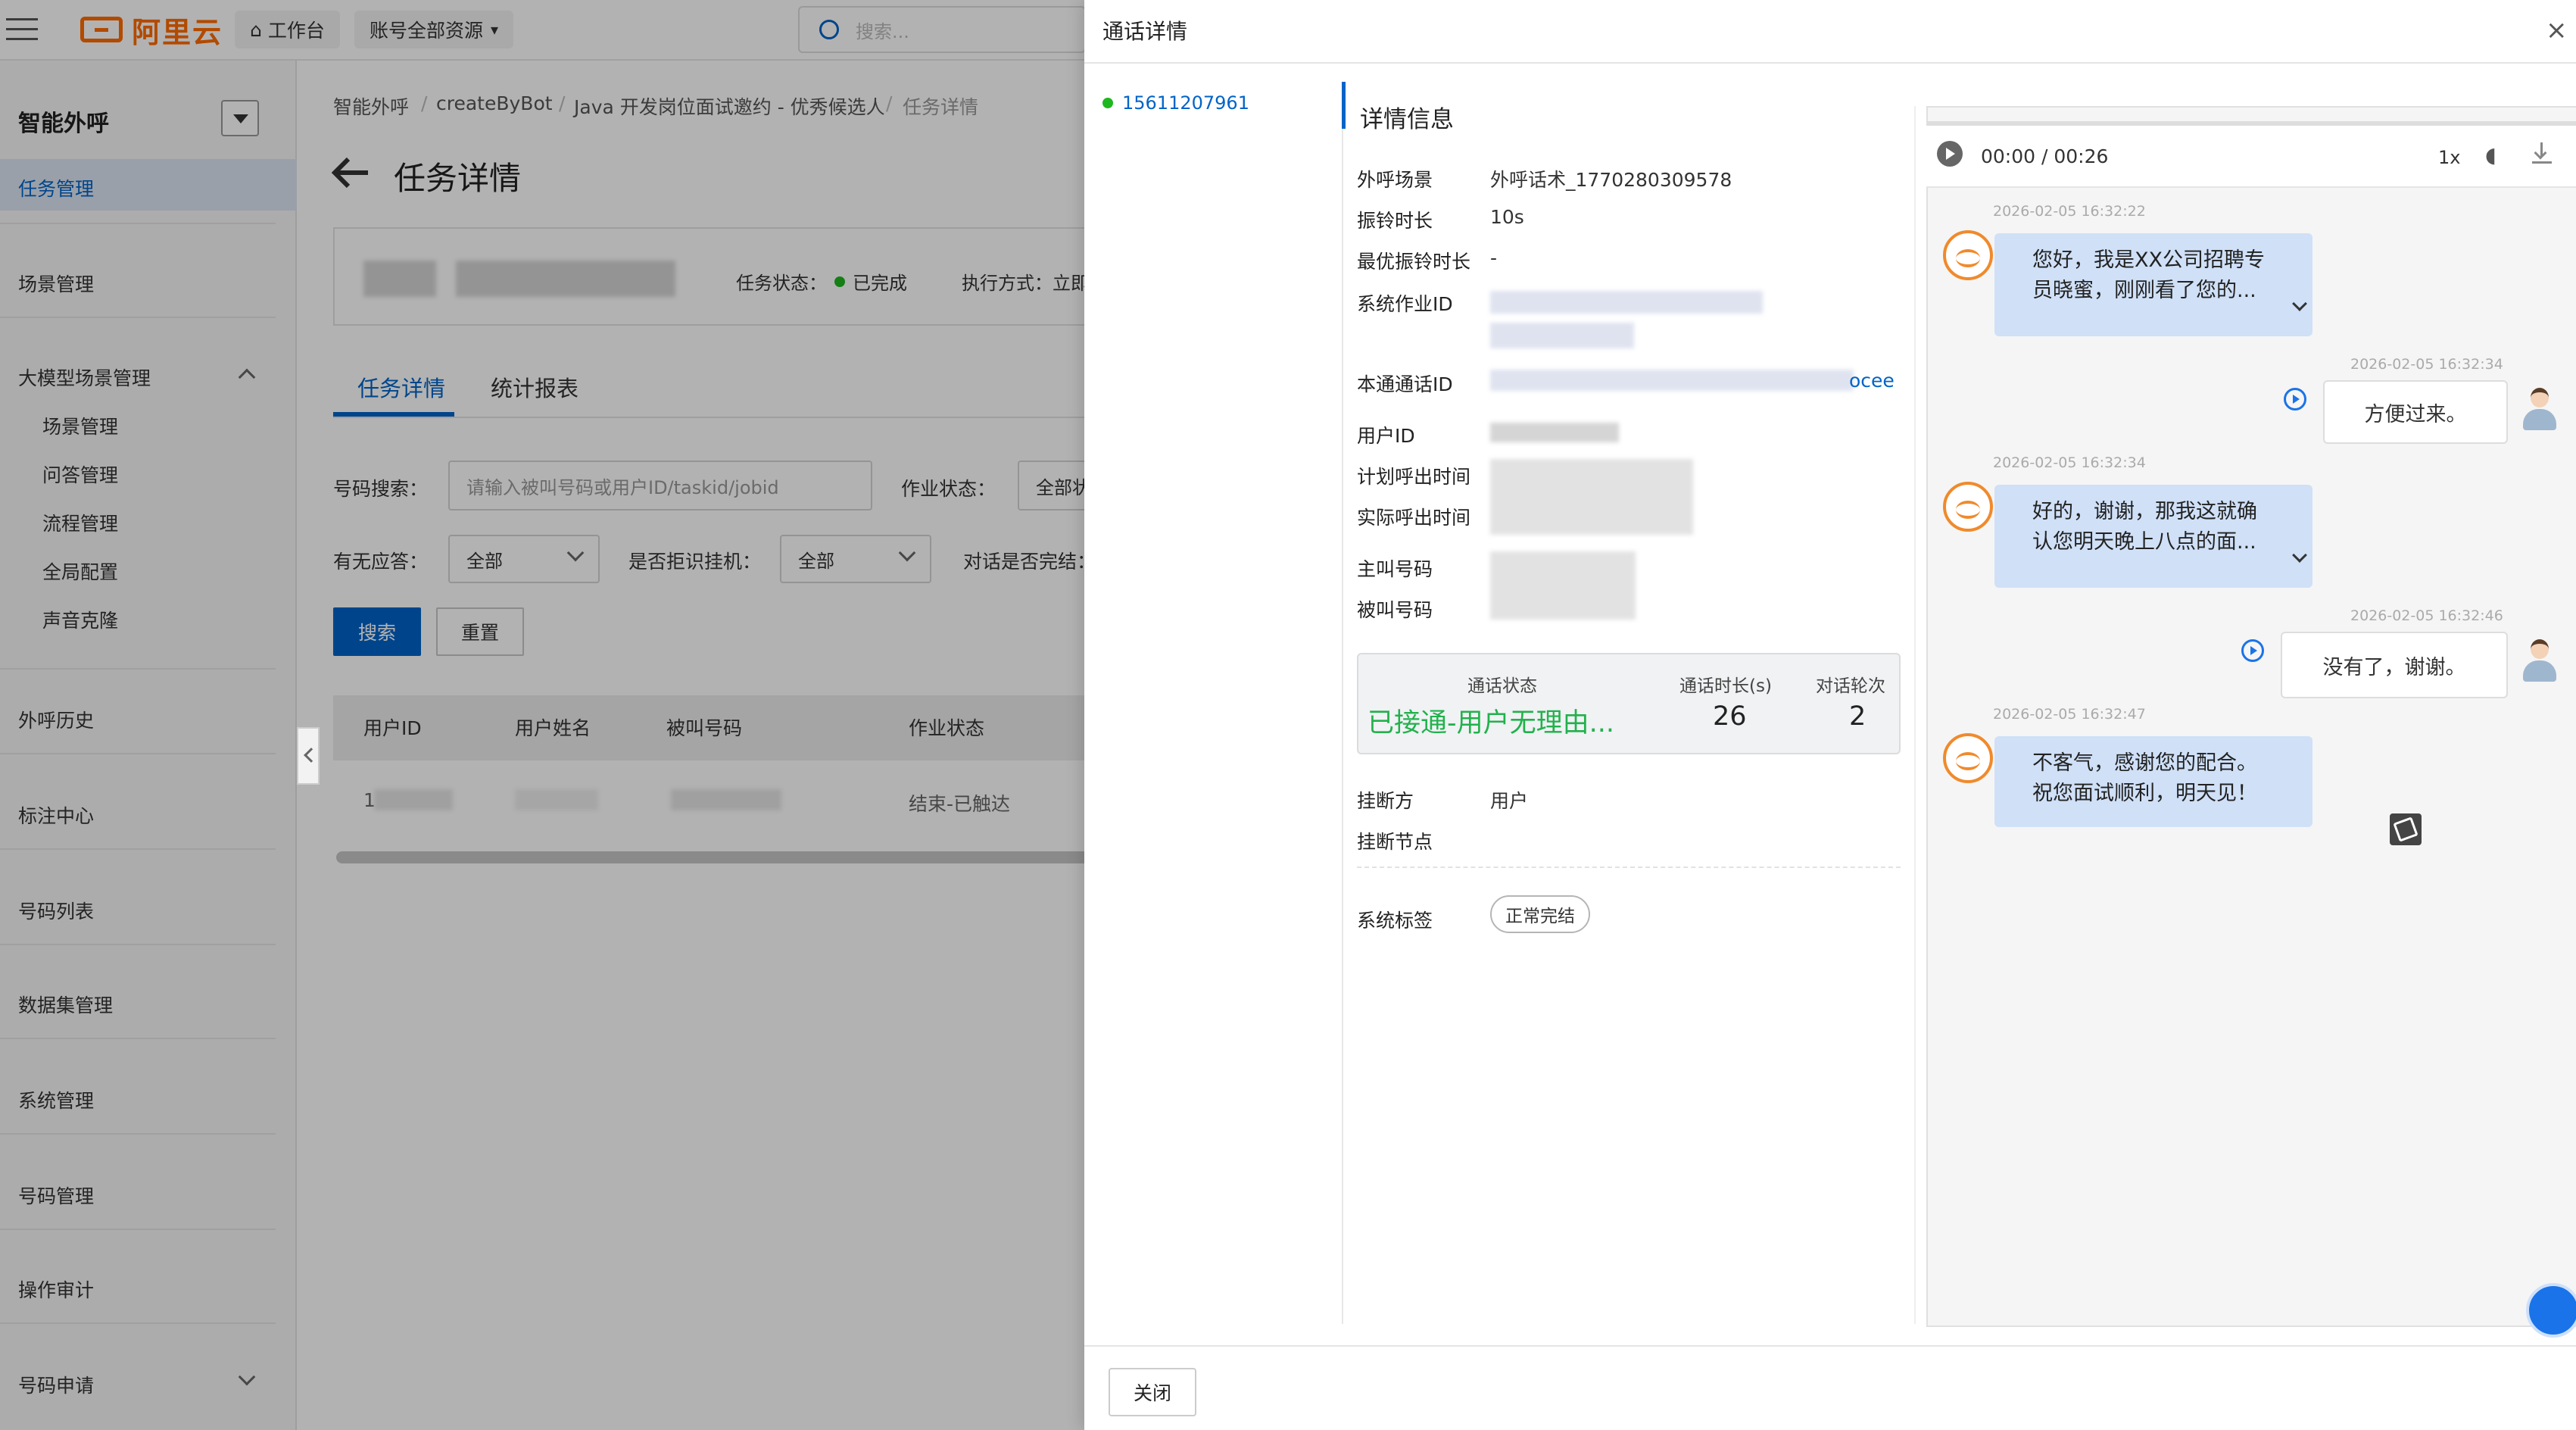 The image size is (2576, 1430). What do you see at coordinates (1563, 586) in the screenshot?
I see `redacted-numbers` at bounding box center [1563, 586].